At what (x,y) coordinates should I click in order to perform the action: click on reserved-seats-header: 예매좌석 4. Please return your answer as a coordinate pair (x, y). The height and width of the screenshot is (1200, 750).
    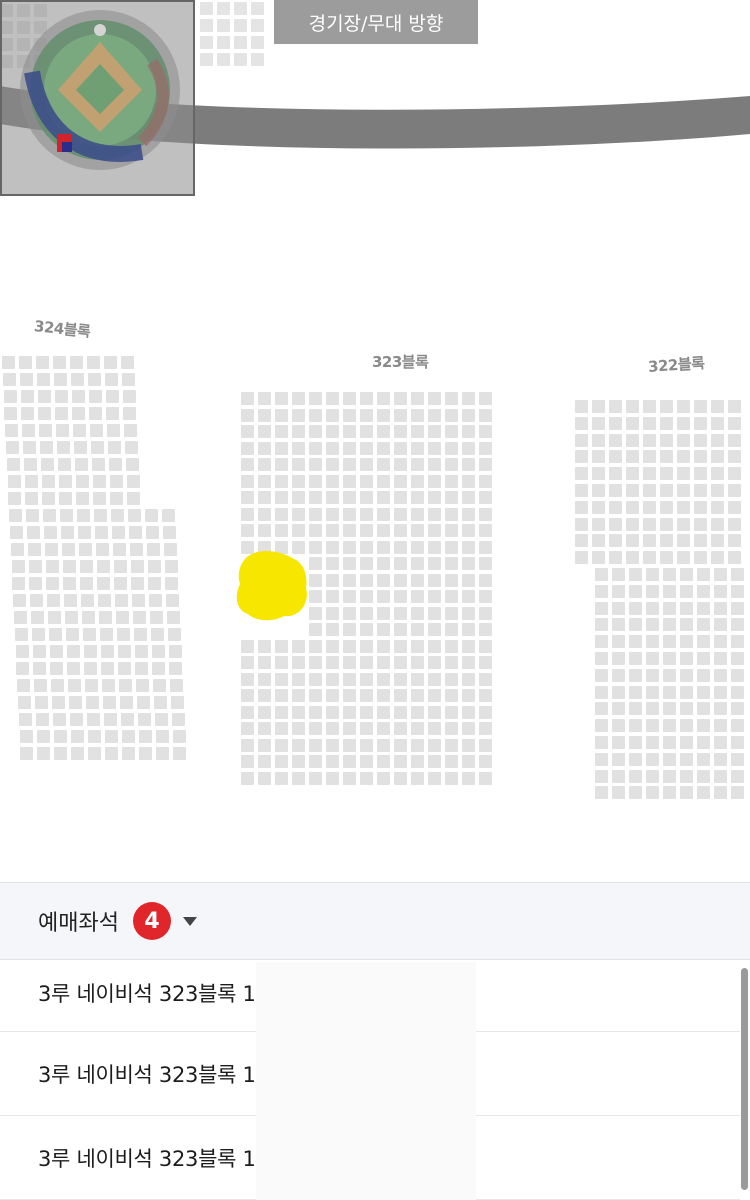
    Looking at the image, I should click on (375, 921).